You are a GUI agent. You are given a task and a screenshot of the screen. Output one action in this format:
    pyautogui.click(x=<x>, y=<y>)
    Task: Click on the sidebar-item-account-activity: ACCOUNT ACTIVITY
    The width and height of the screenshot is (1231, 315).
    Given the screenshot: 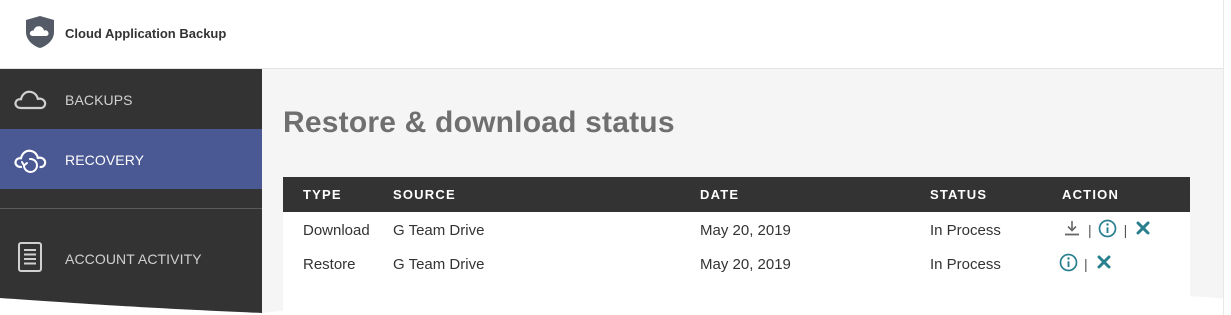 What is the action you would take?
    pyautogui.click(x=131, y=259)
    